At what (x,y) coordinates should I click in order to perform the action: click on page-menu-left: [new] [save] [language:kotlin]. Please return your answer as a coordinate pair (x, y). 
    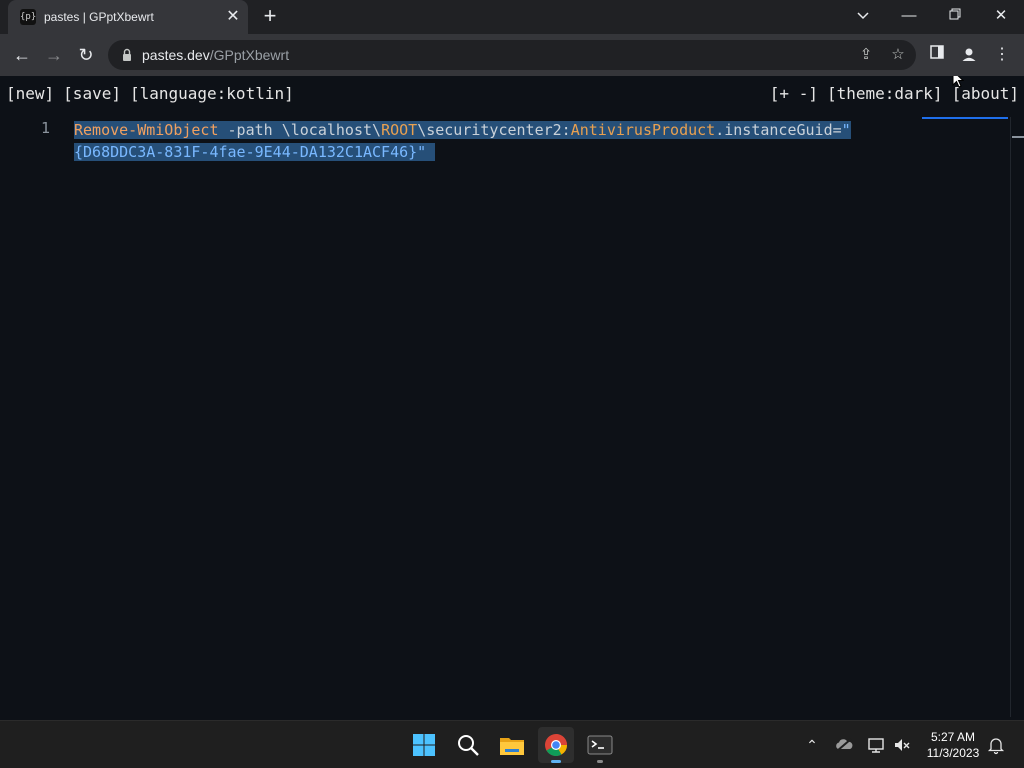
    Looking at the image, I should click on (154, 93).